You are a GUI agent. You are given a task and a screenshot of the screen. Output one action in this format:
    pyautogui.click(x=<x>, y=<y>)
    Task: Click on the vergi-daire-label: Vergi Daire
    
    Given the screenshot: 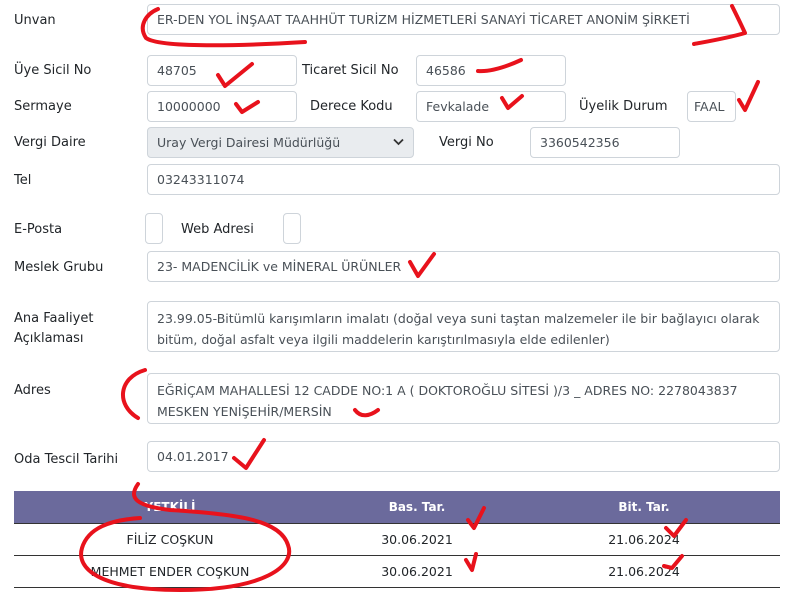 What is the action you would take?
    pyautogui.click(x=50, y=142)
    